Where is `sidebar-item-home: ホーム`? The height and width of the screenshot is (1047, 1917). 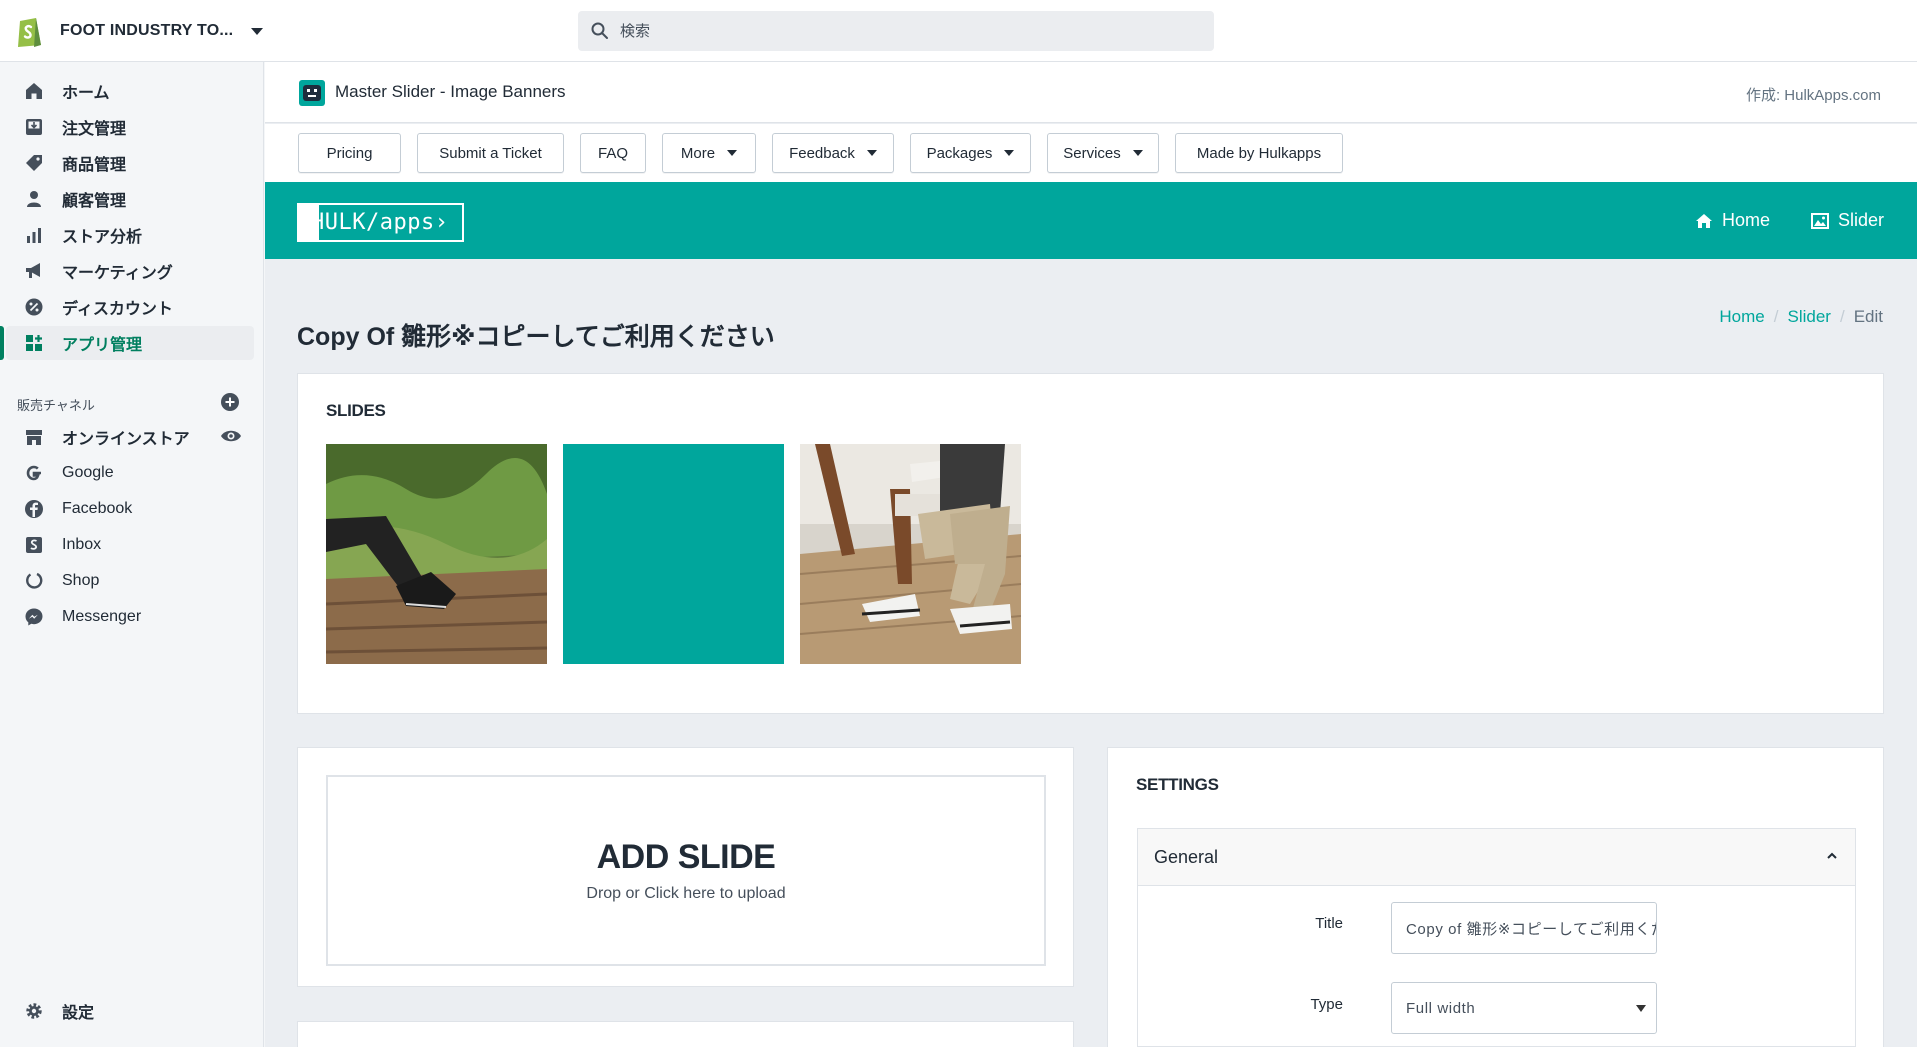
sidebar-item-home: ホーム is located at coordinates (130, 91).